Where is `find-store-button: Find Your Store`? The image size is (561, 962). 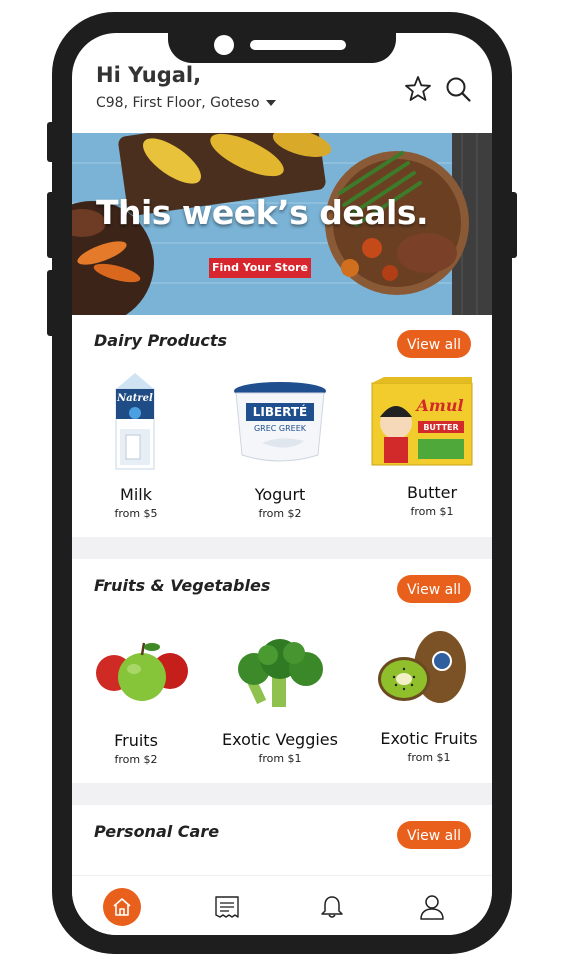
find-store-button: Find Your Store is located at coordinates (260, 268).